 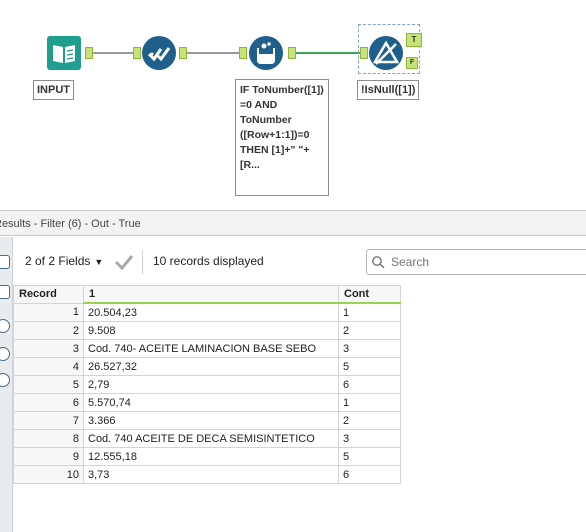 What do you see at coordinates (211, 366) in the screenshot?
I see `value-cell: 26.527,32` at bounding box center [211, 366].